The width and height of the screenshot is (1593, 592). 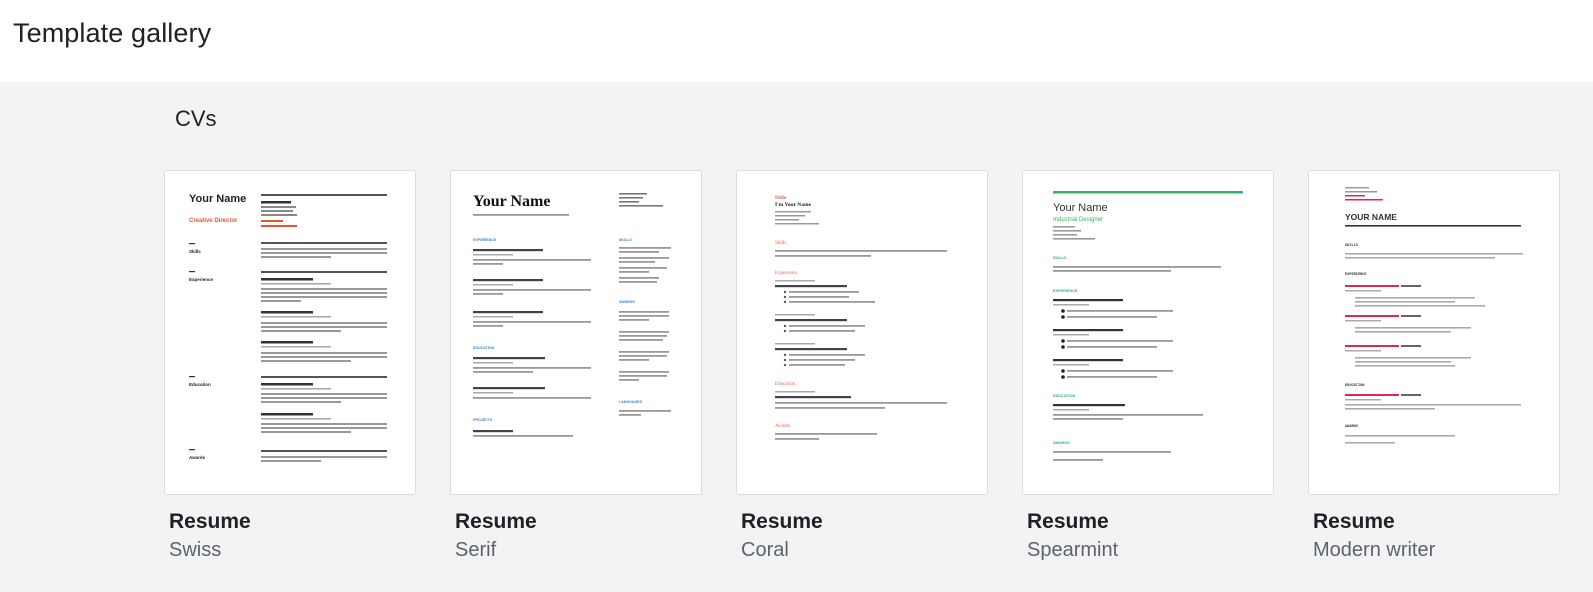 I want to click on coral-section-skills: Skills, so click(x=780, y=243).